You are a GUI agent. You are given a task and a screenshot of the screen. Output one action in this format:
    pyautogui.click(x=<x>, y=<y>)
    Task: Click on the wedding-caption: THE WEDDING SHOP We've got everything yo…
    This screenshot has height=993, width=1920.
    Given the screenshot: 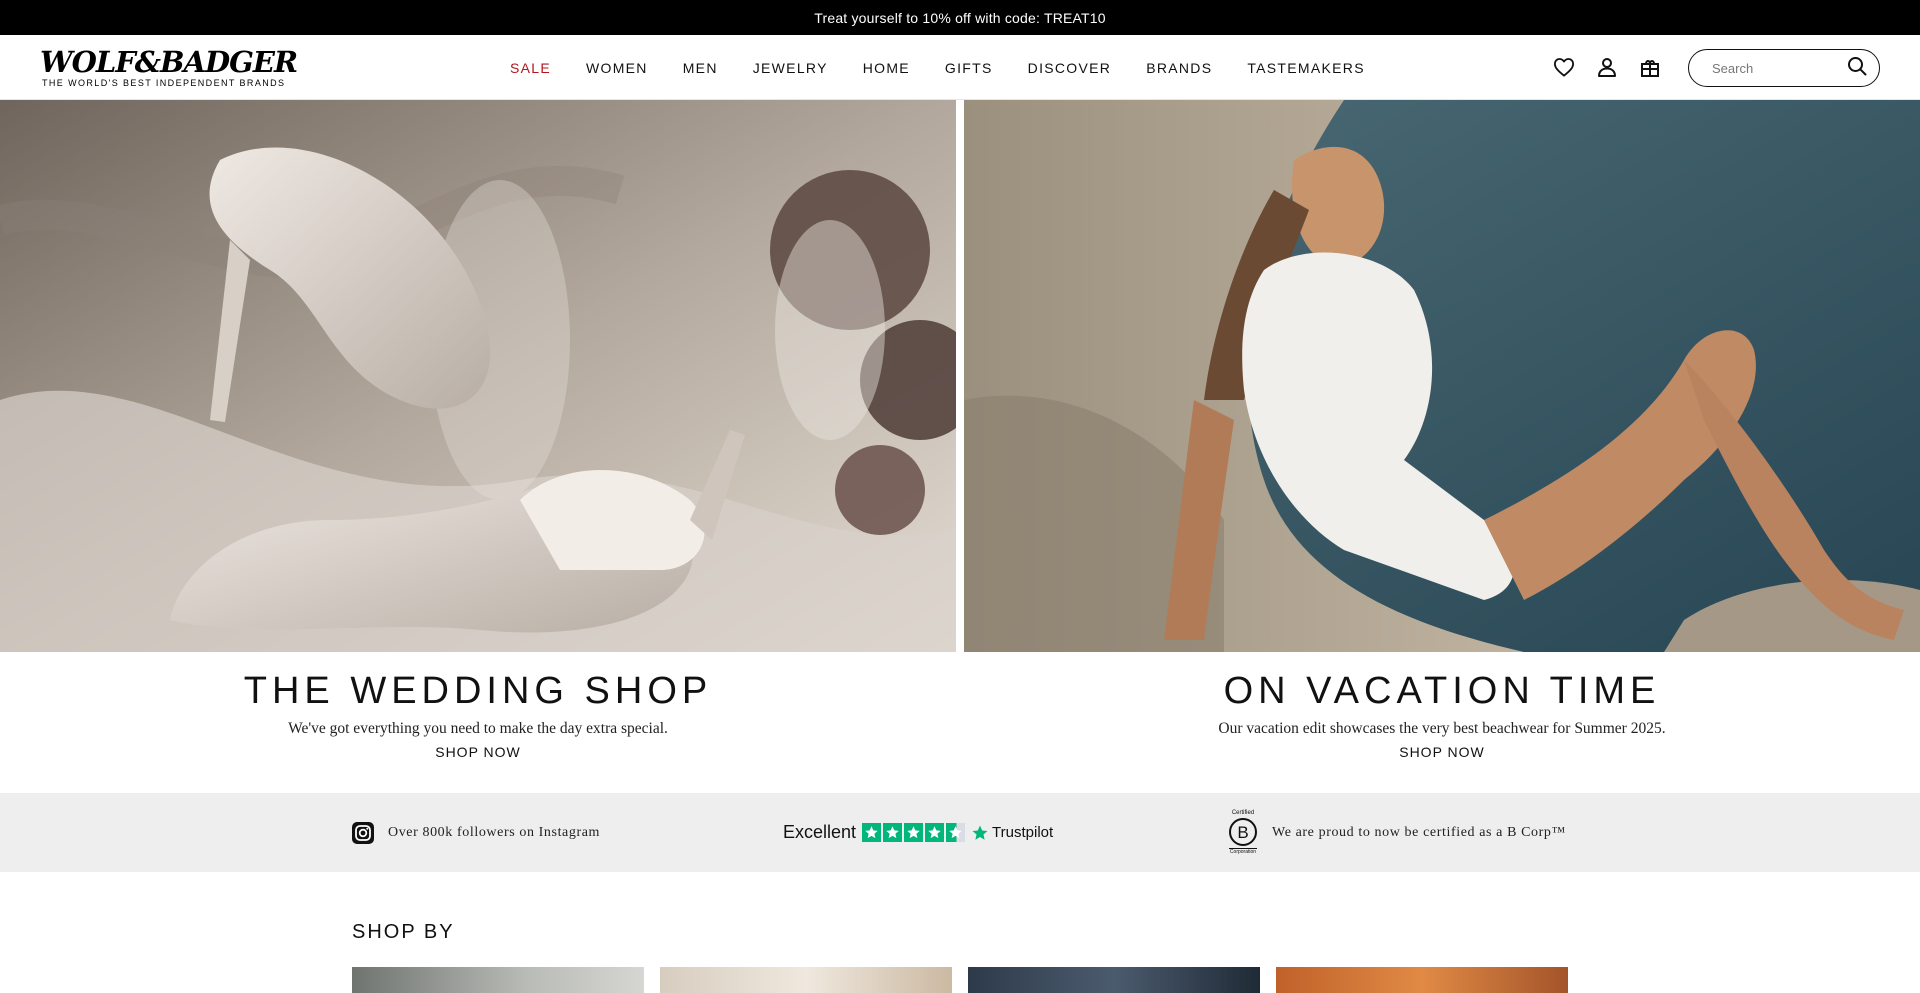 What is the action you would take?
    pyautogui.click(x=478, y=715)
    